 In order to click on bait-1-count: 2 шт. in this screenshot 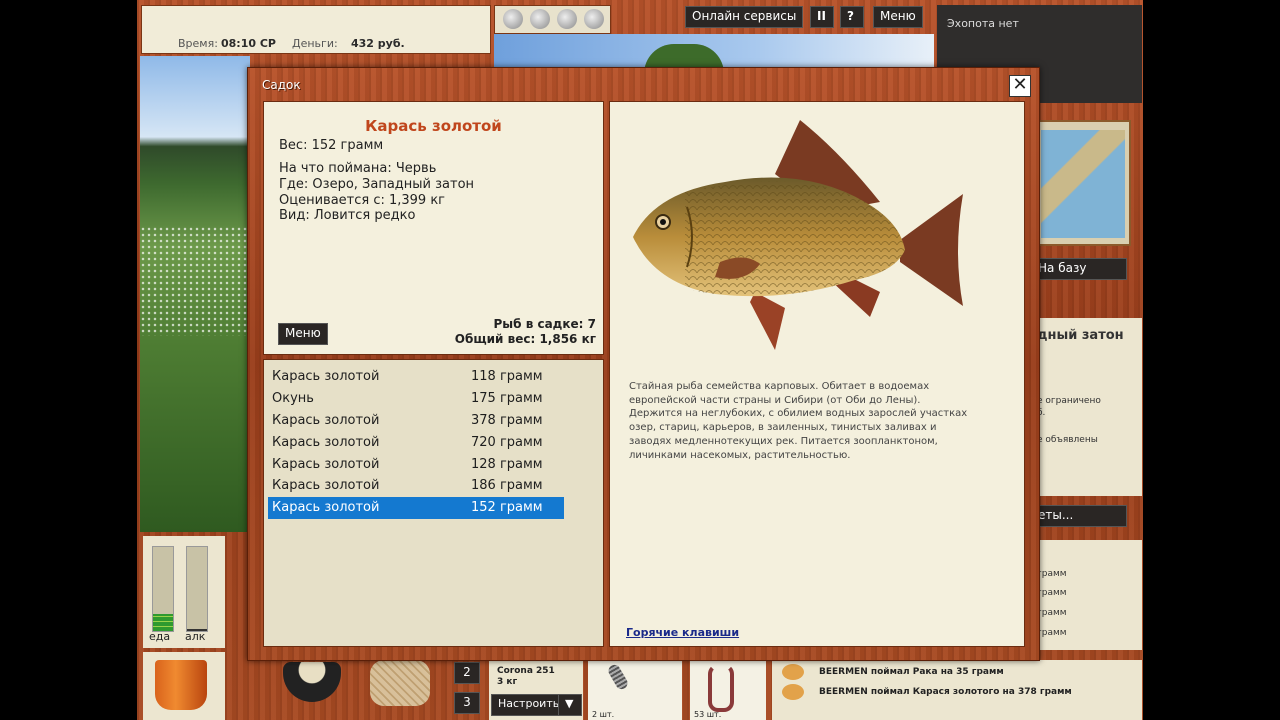, I will do `click(603, 714)`.